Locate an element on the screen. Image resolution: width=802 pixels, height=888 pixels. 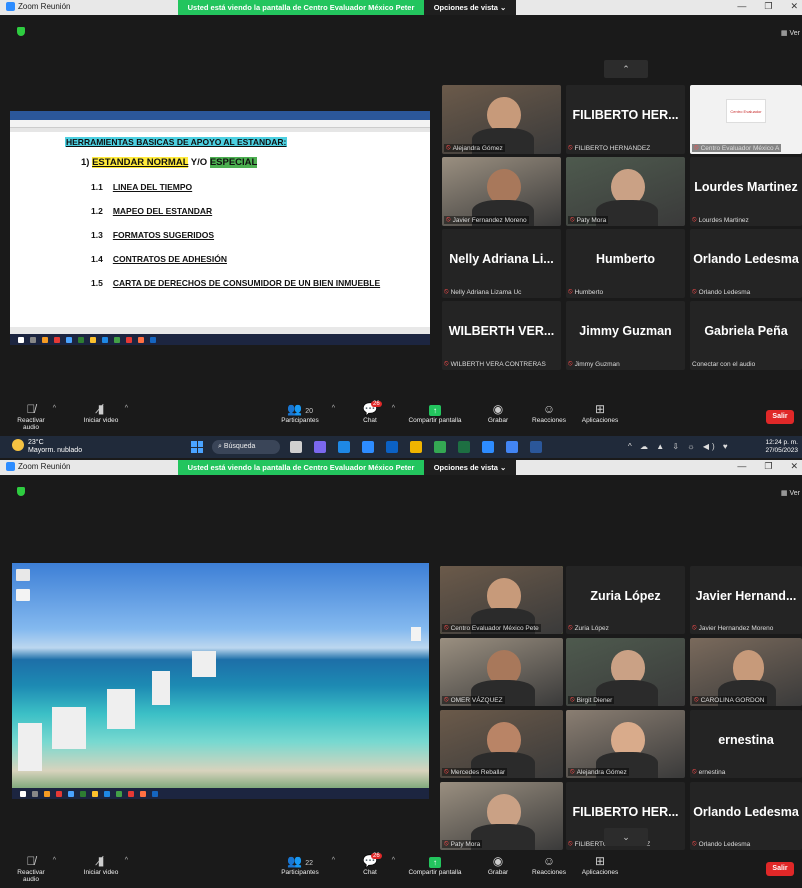
taskbar-clock: 12:24 p. m. 27/05/2023 is located at coordinates (781, 447).